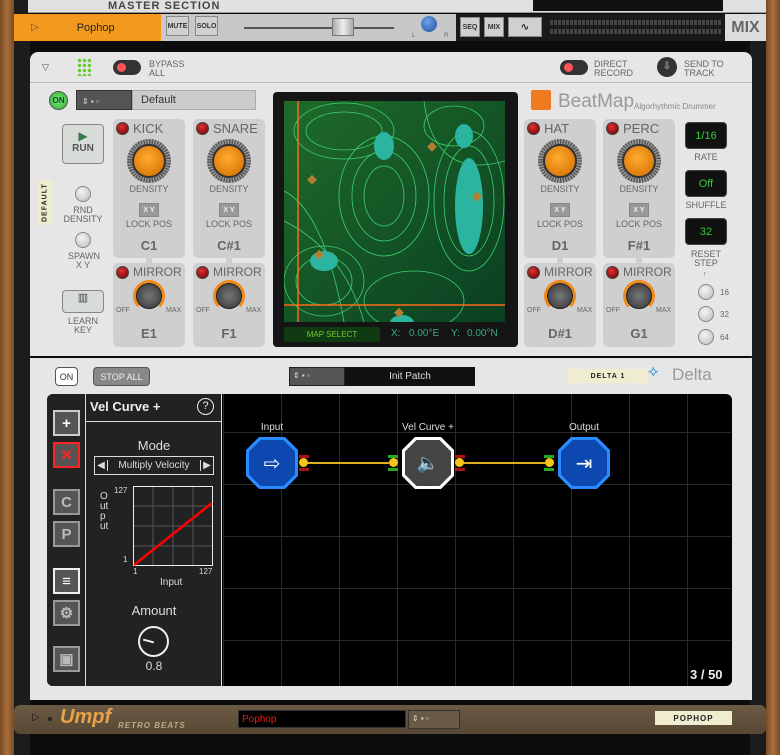 The width and height of the screenshot is (780, 755). Describe the element at coordinates (66, 423) in the screenshot. I see `add-node-button: +` at that location.